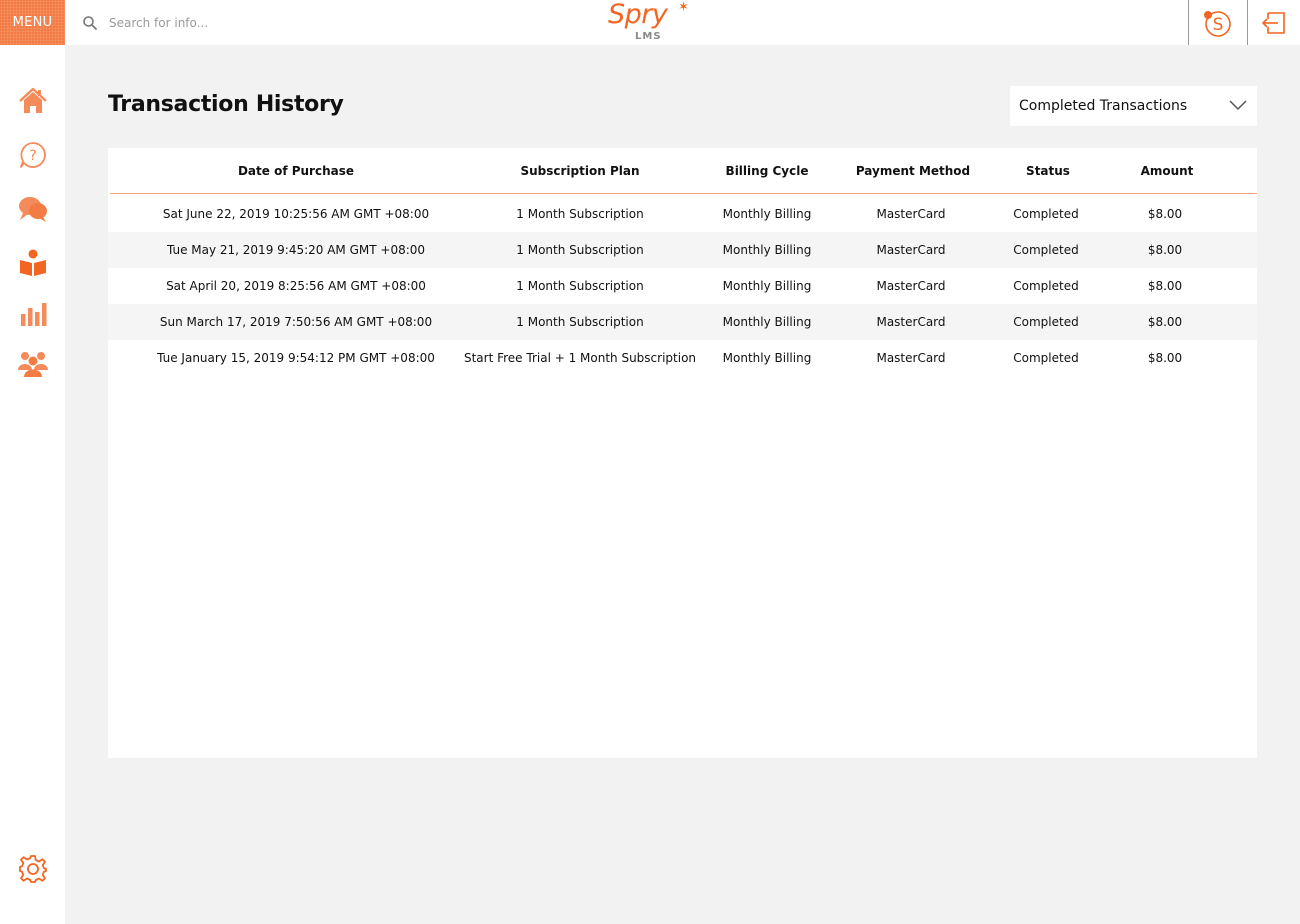 The width and height of the screenshot is (1300, 924). I want to click on sidebar-item-reports, so click(32, 312).